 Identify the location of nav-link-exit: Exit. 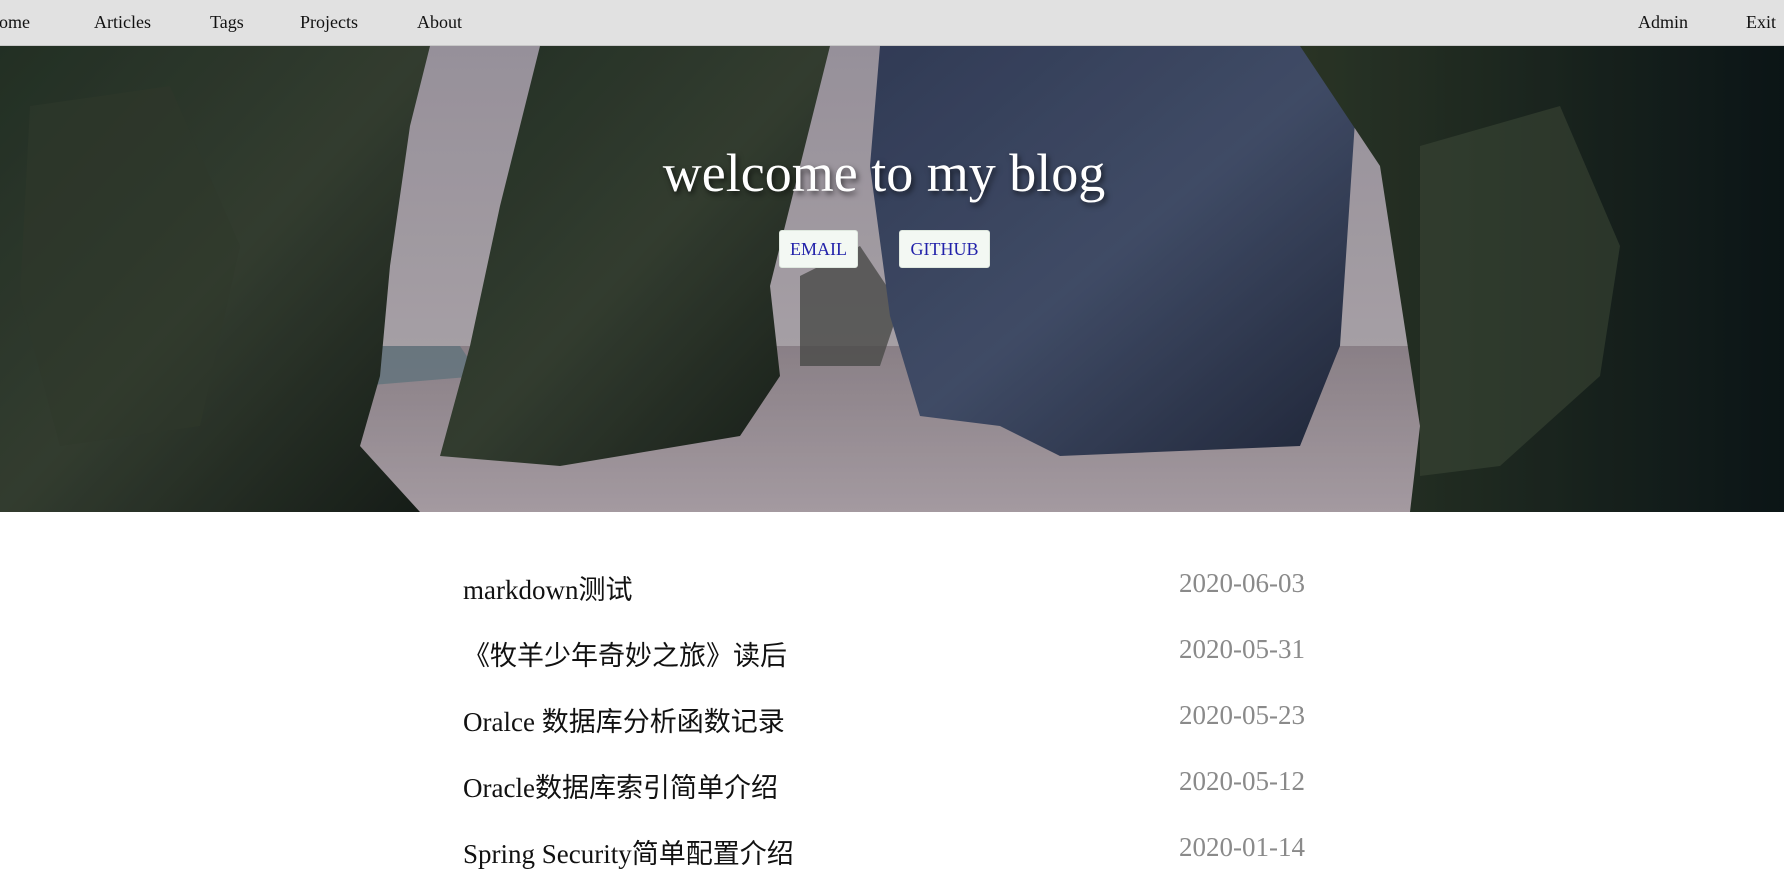
(1761, 22).